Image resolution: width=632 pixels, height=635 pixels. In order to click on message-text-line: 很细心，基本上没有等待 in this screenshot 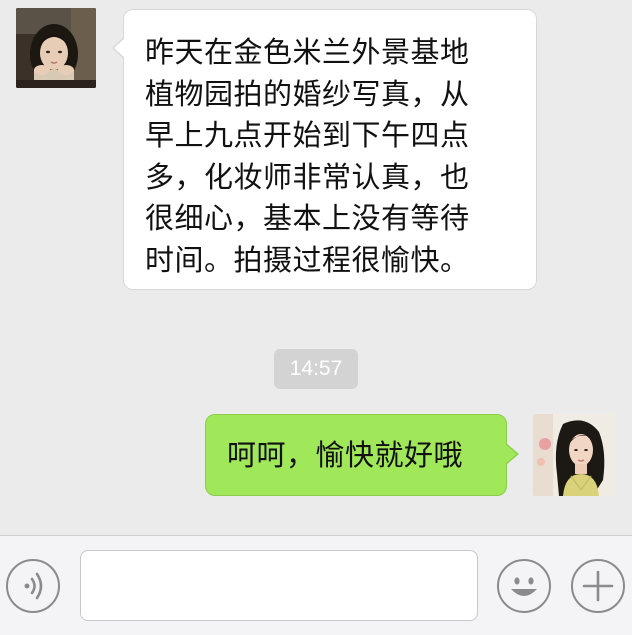, I will do `click(307, 218)`.